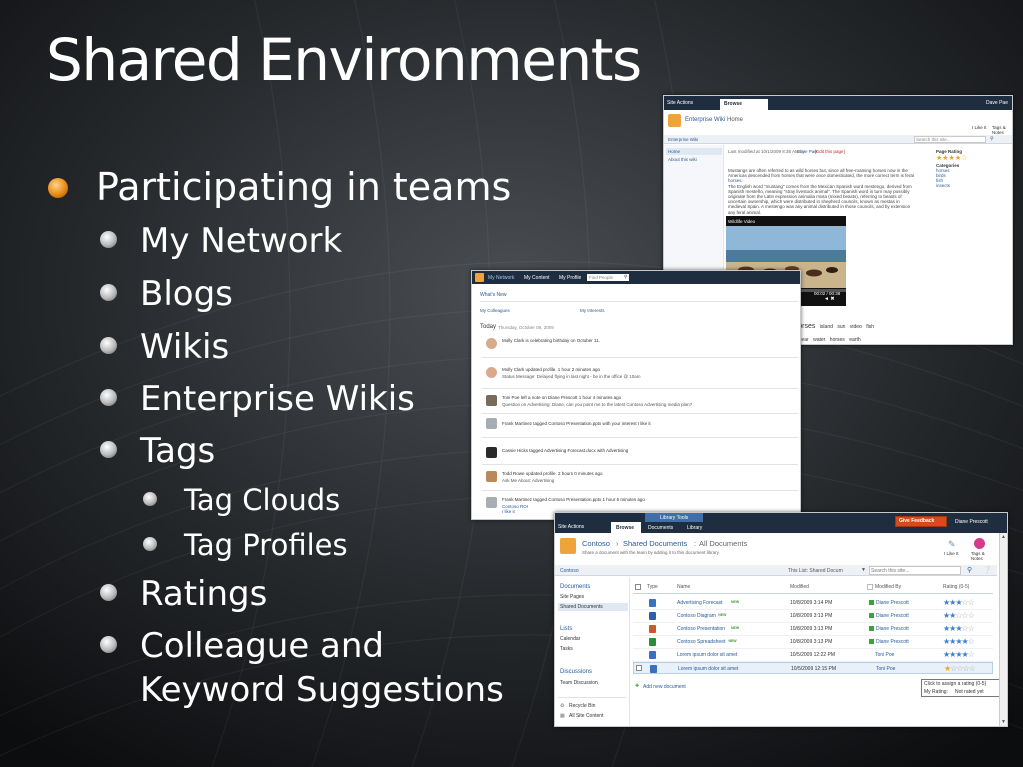 This screenshot has width=1023, height=767. I want to click on network-search-input: Find People, so click(601, 277).